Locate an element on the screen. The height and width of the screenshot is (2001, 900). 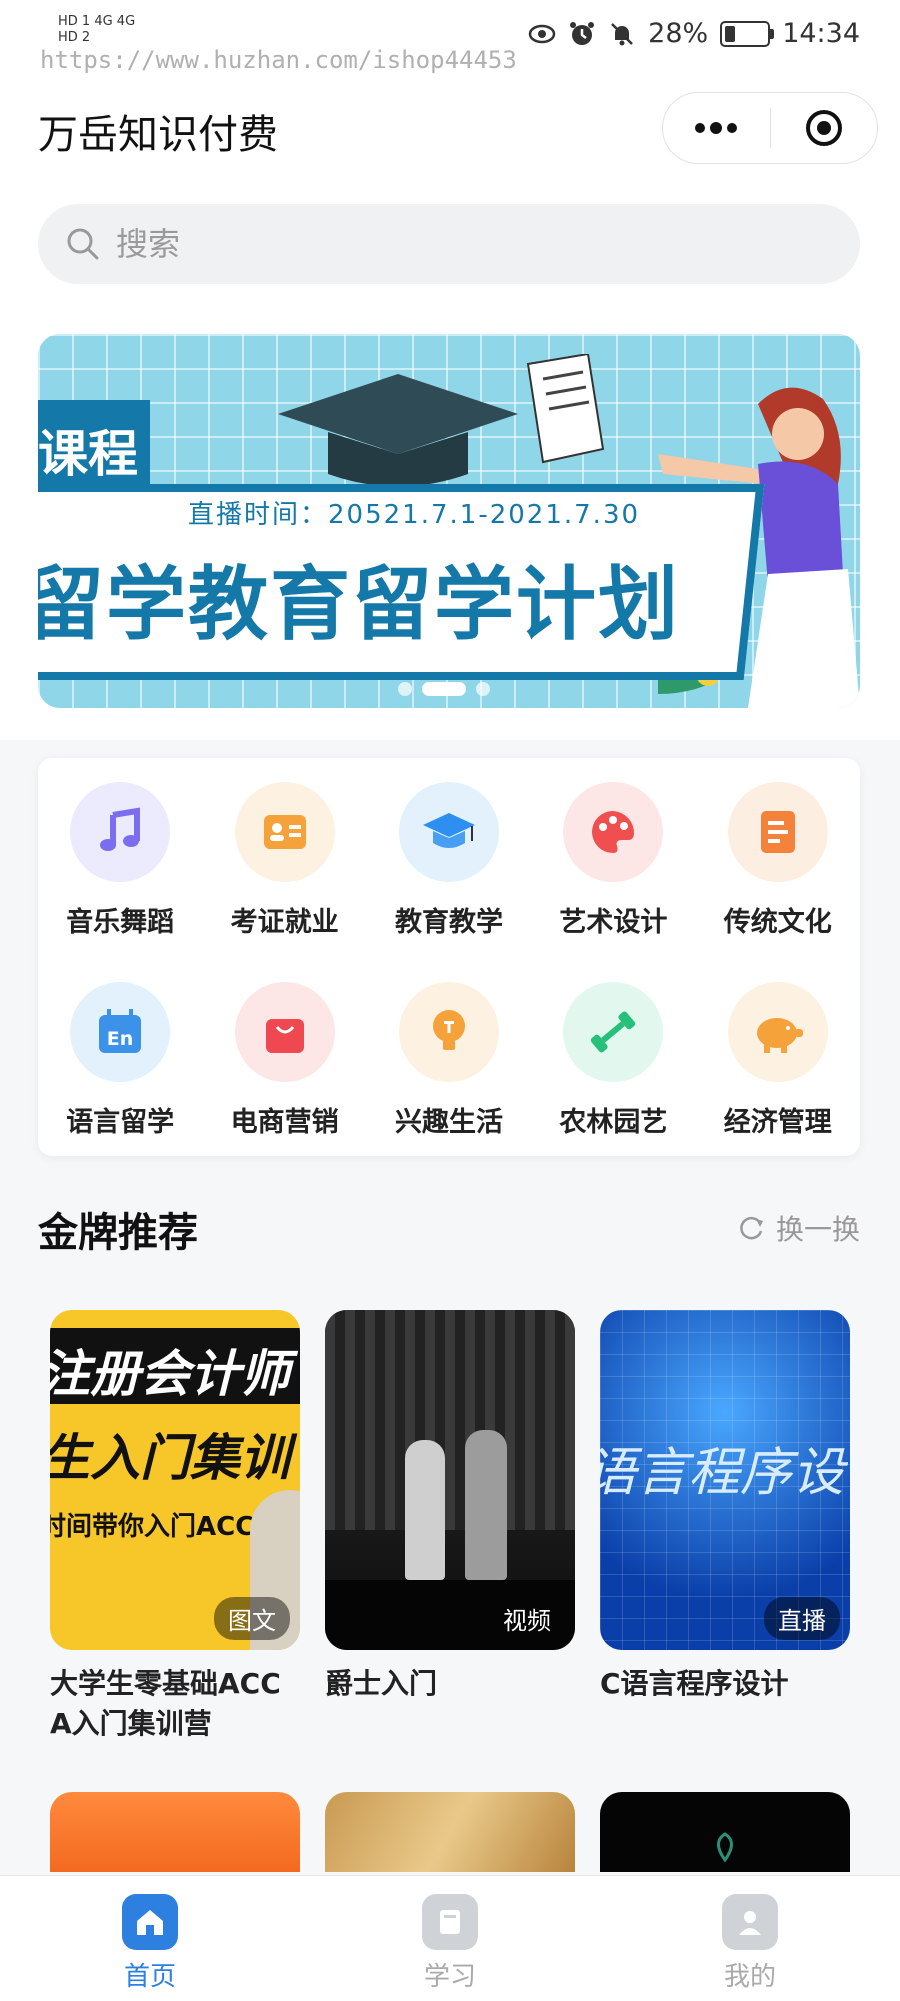
mini-program-capsule is located at coordinates (770, 128).